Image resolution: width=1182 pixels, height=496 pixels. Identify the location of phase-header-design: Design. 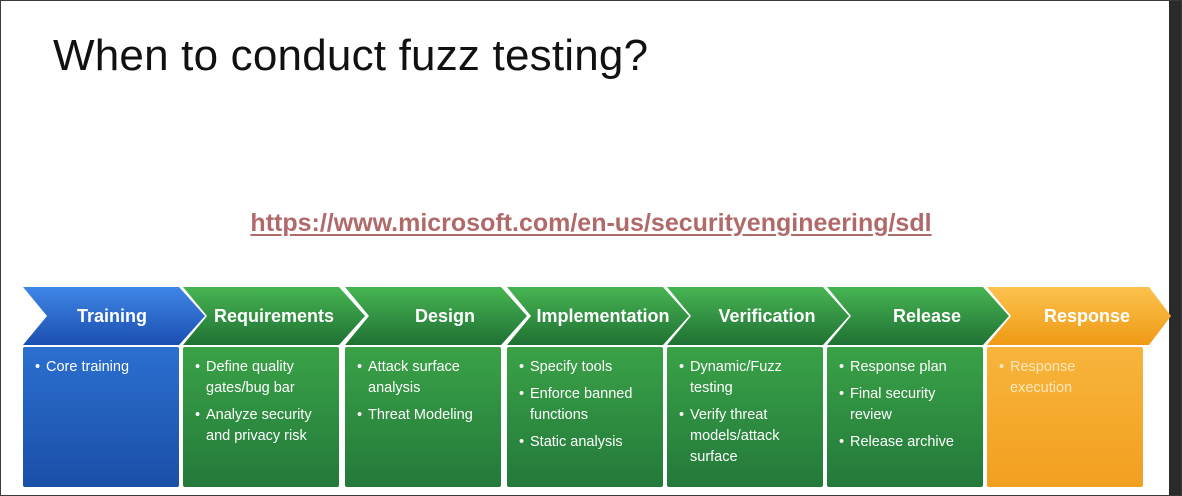
(436, 316).